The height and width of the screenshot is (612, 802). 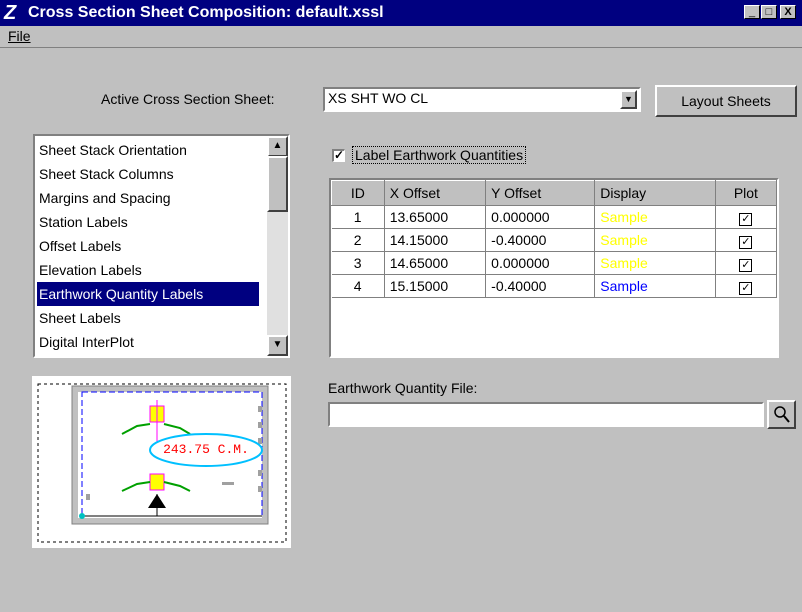 I want to click on layout-sheets-button: Layout Sheets, so click(x=726, y=101).